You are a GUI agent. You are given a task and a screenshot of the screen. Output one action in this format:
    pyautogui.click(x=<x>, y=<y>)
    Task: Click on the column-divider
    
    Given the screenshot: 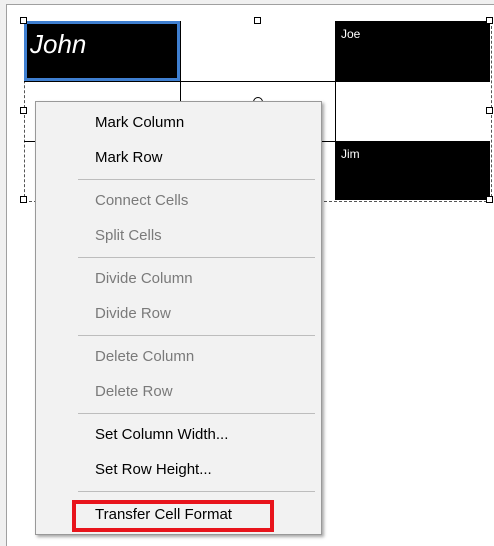 What is the action you would take?
    pyautogui.click(x=335, y=110)
    